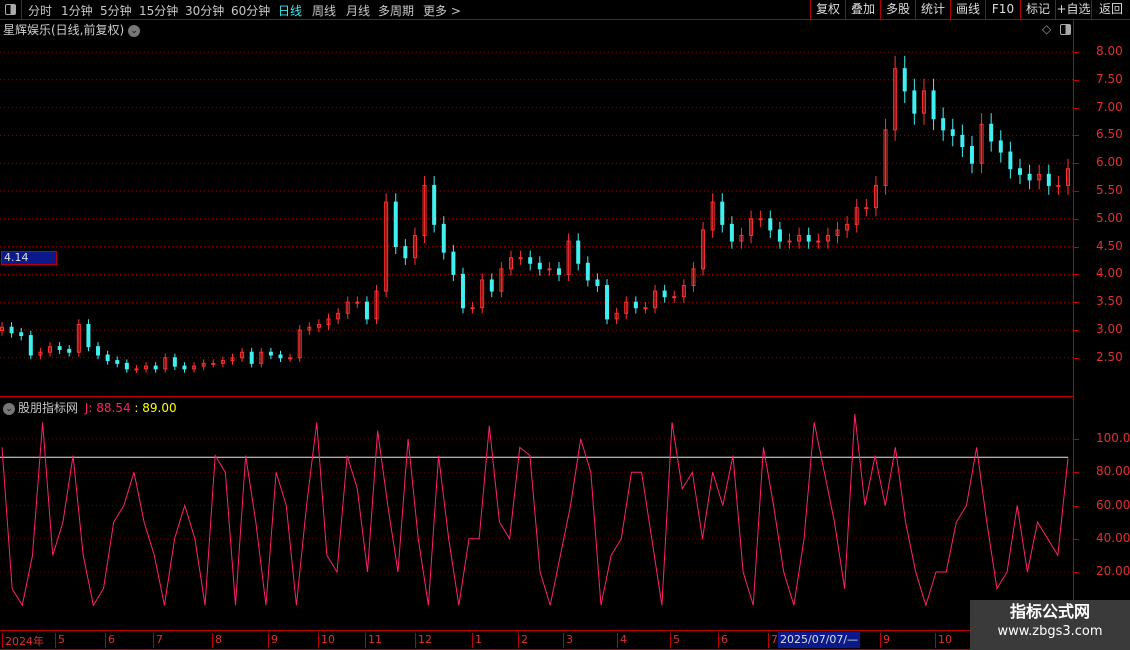 This screenshot has width=1130, height=650. Describe the element at coordinates (622, 640) in the screenshot. I see `date-tick-label: 4` at that location.